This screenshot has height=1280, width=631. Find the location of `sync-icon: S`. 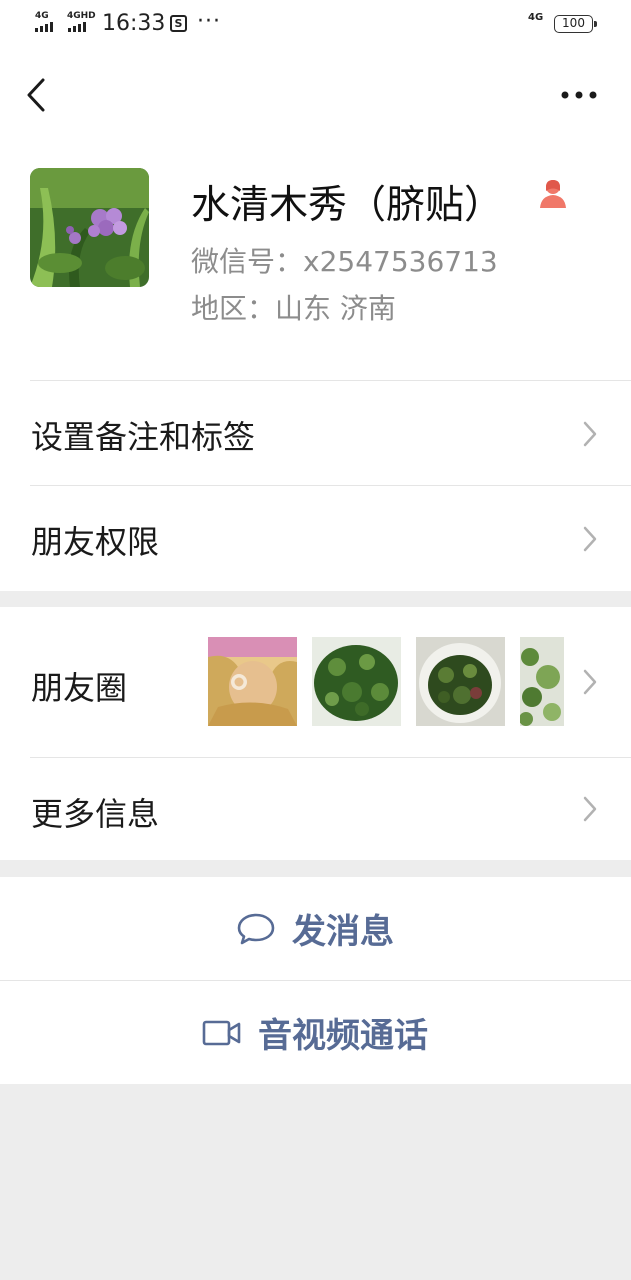

sync-icon: S is located at coordinates (178, 23).